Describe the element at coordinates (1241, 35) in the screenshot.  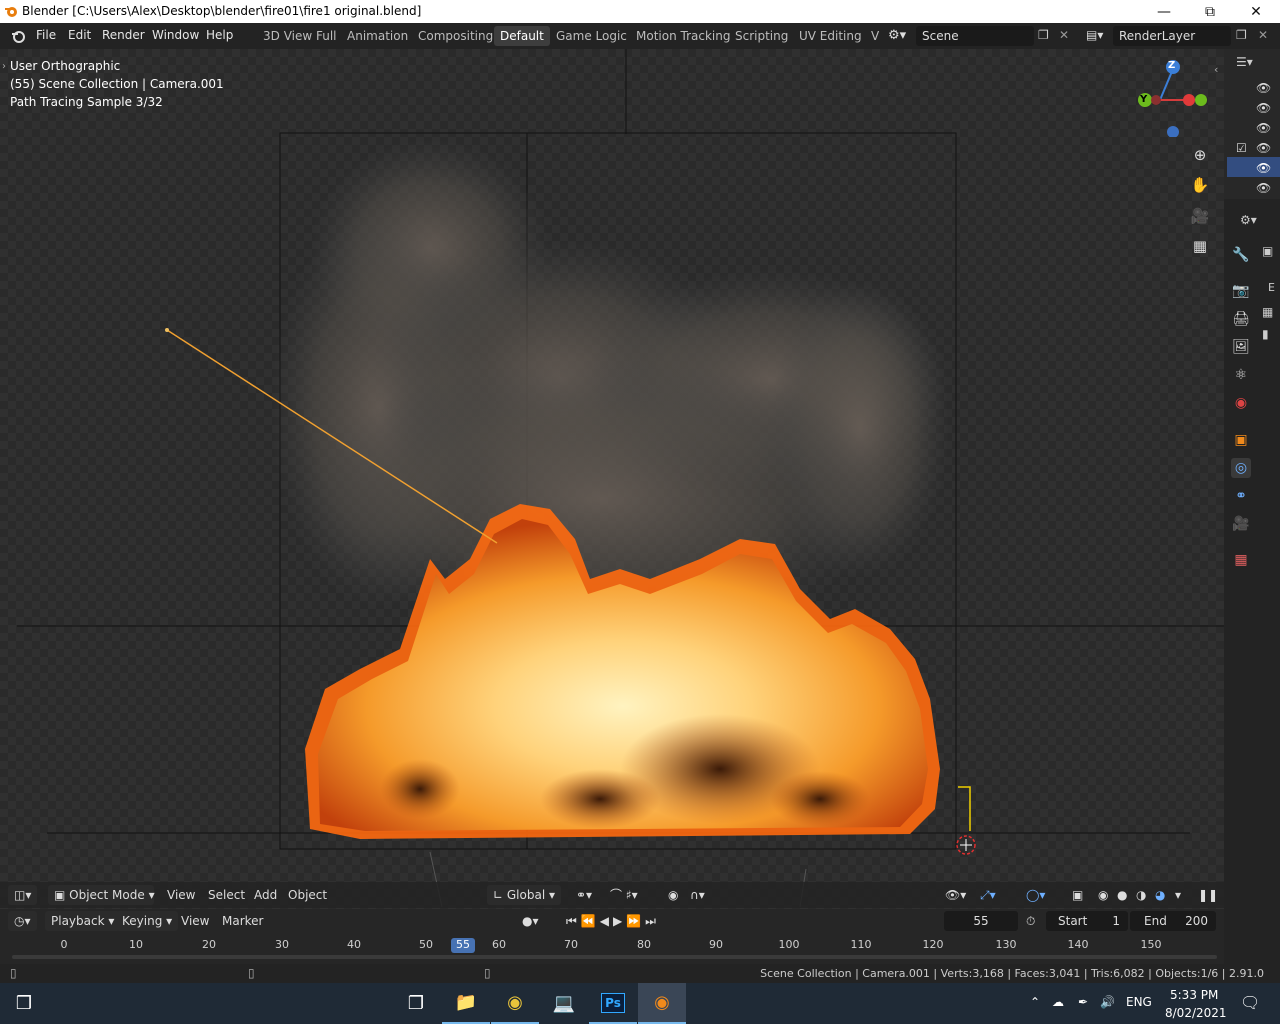
I see `new-layer-icon: ❐` at that location.